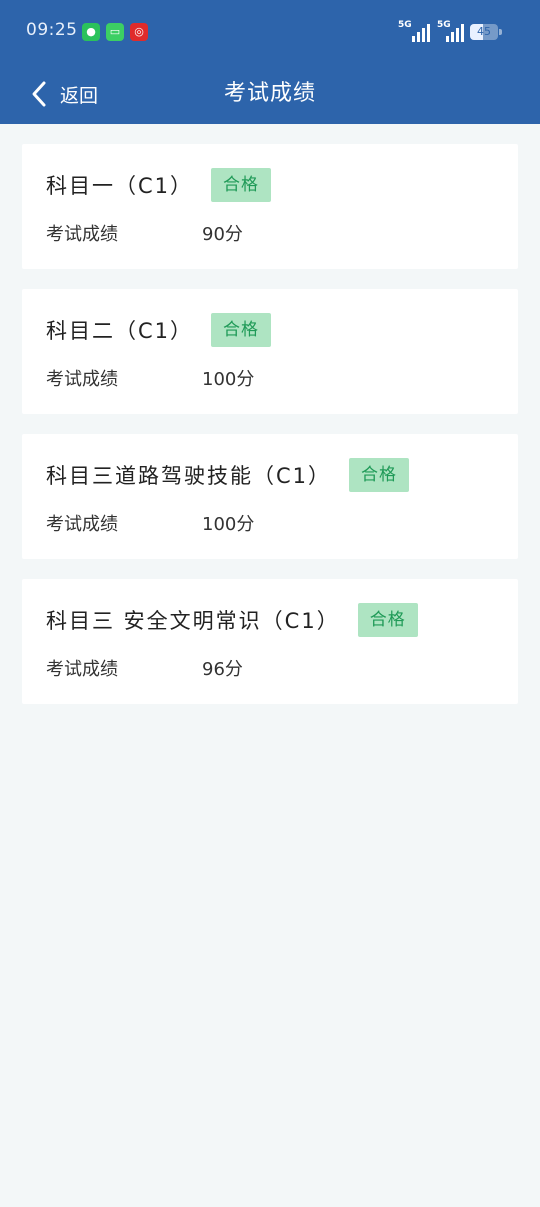  What do you see at coordinates (222, 234) in the screenshot?
I see `score-value: 90分` at bounding box center [222, 234].